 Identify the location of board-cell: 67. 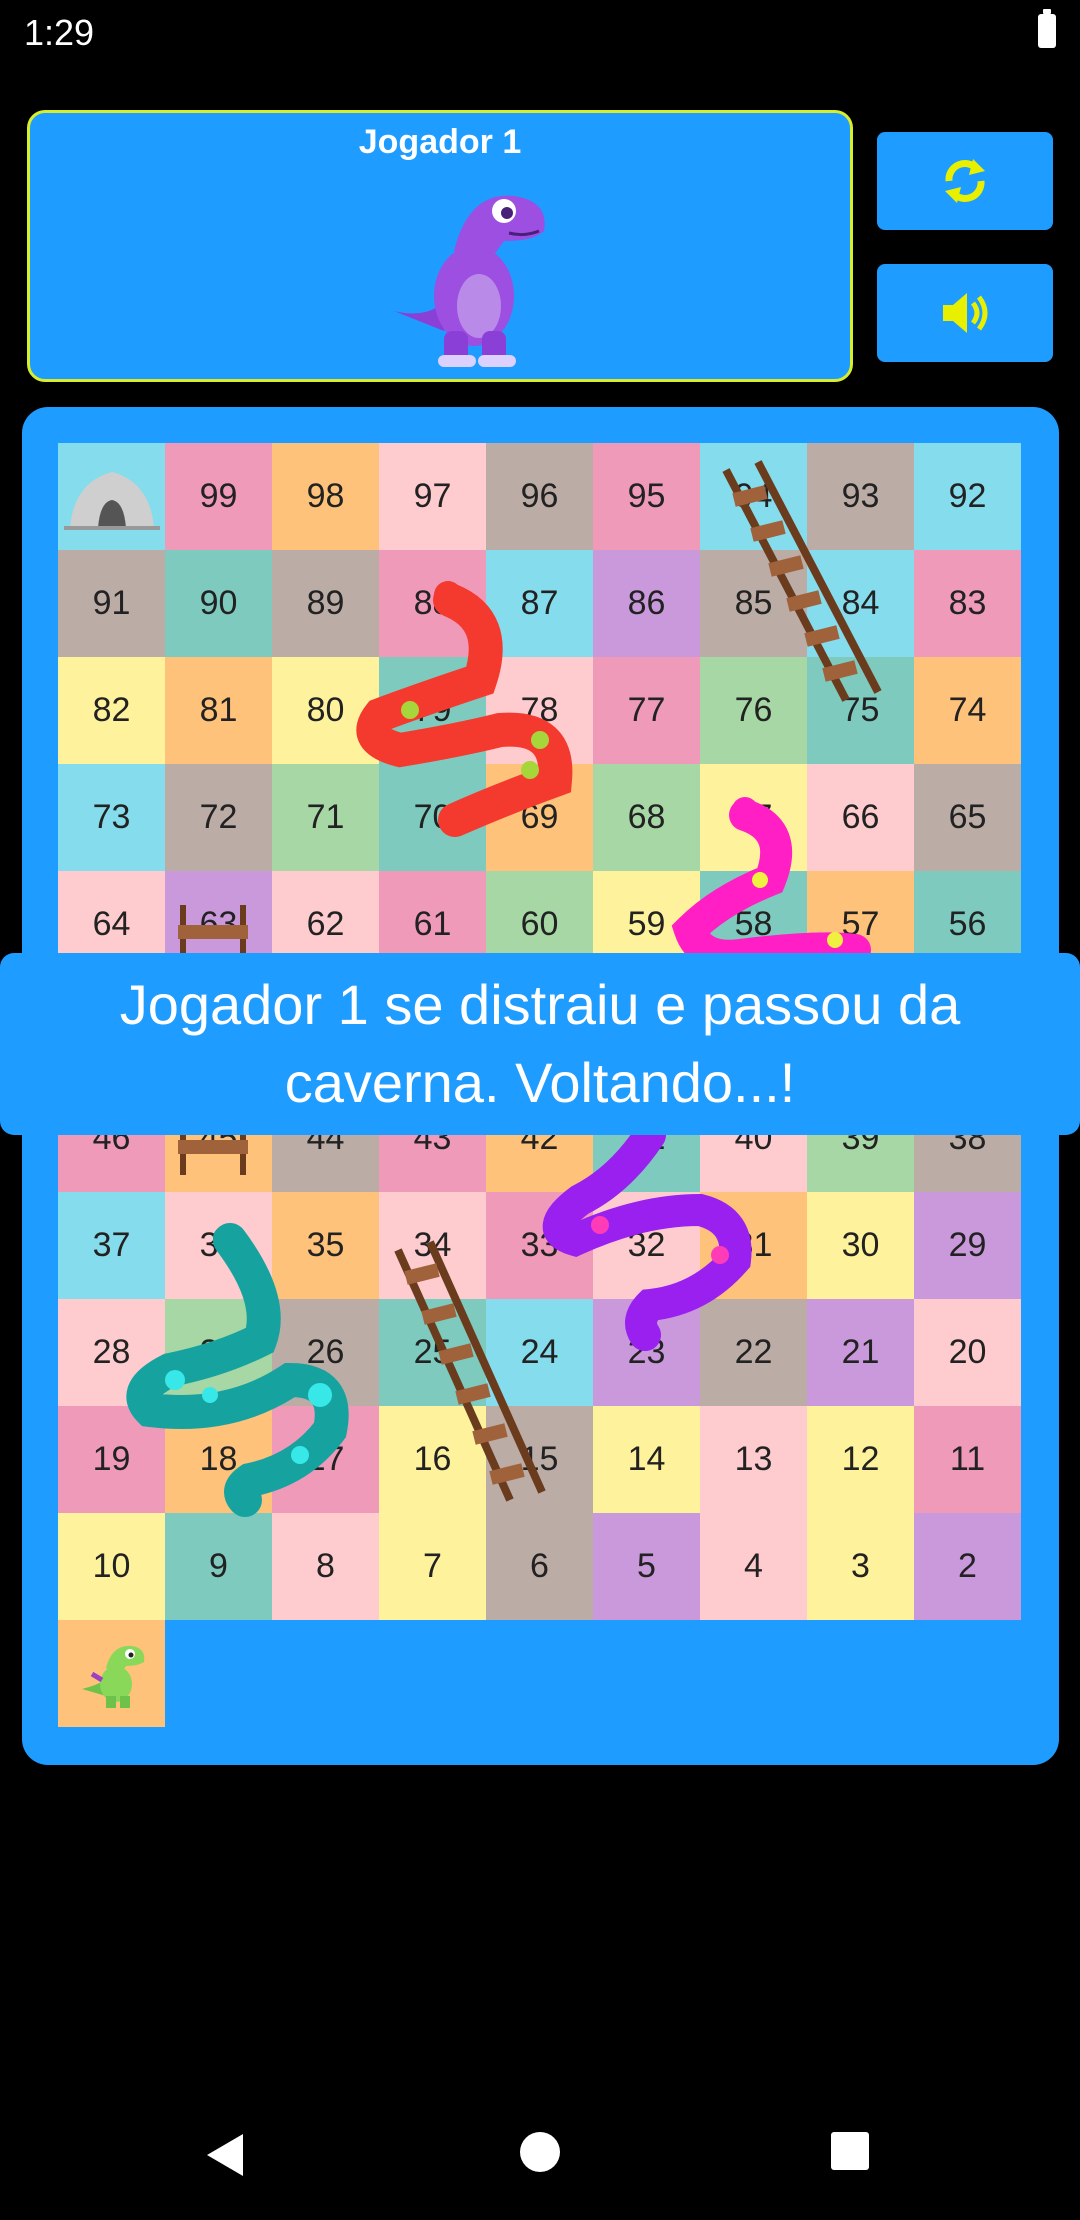
(753, 817).